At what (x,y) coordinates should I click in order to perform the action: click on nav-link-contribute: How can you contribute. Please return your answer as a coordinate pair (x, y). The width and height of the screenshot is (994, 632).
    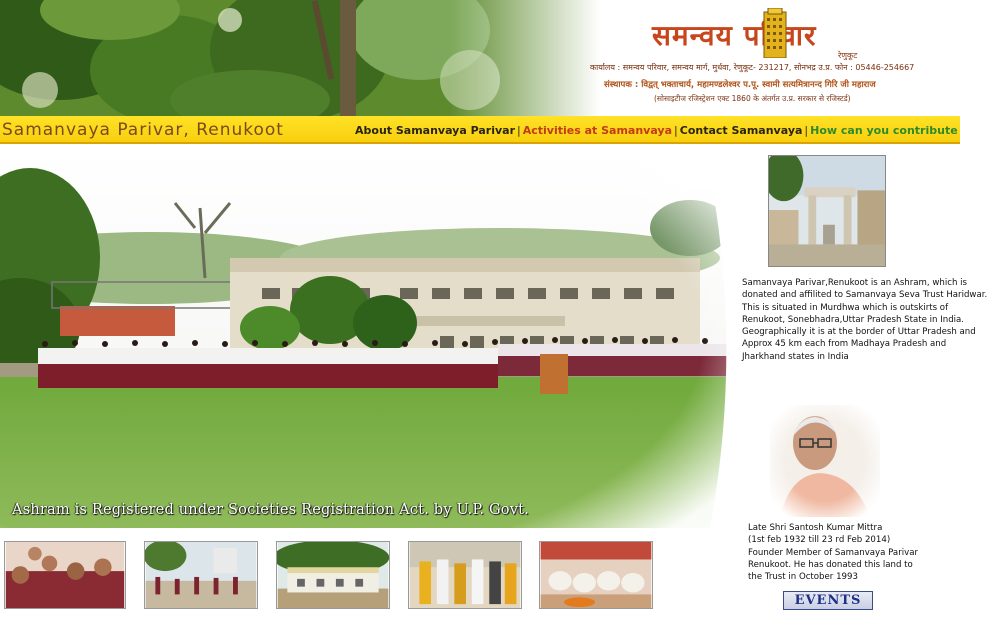
    Looking at the image, I should click on (884, 130).